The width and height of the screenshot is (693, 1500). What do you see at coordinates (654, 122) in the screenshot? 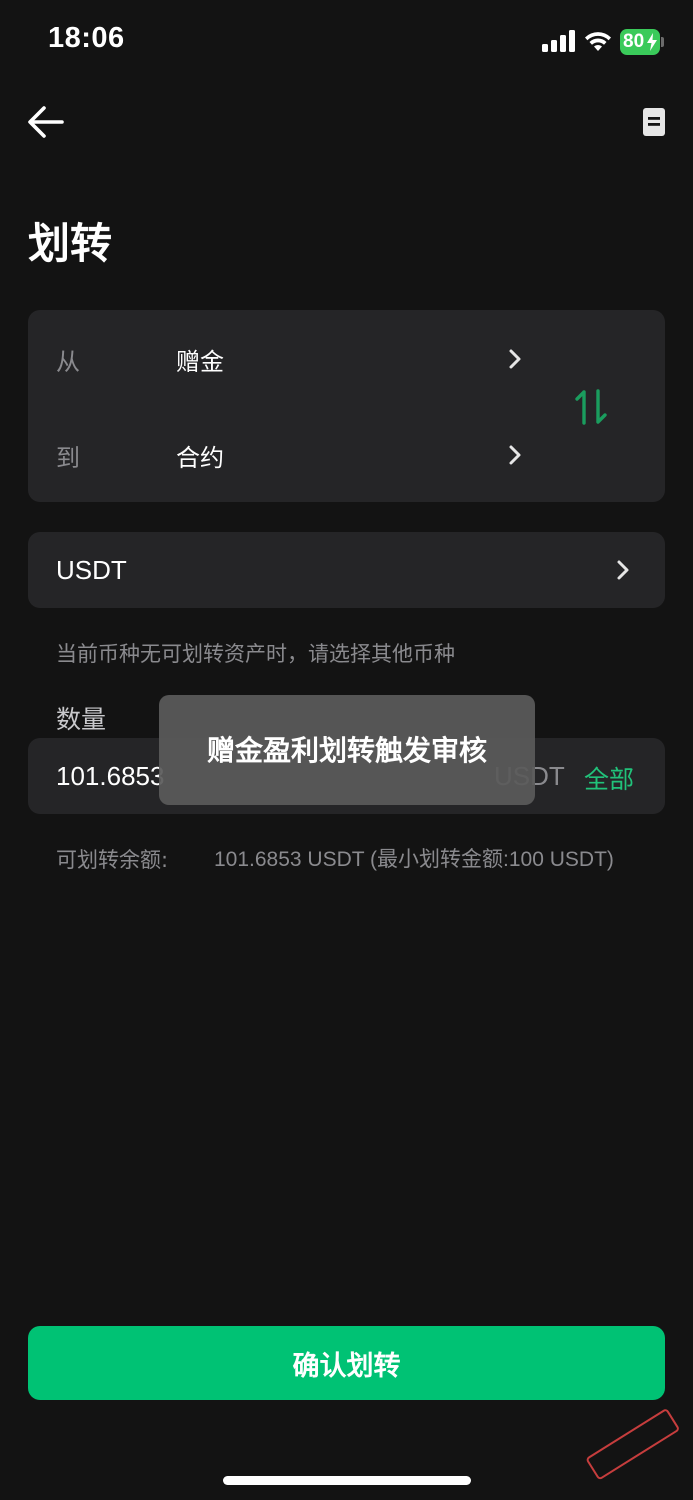
I see `document-icon` at bounding box center [654, 122].